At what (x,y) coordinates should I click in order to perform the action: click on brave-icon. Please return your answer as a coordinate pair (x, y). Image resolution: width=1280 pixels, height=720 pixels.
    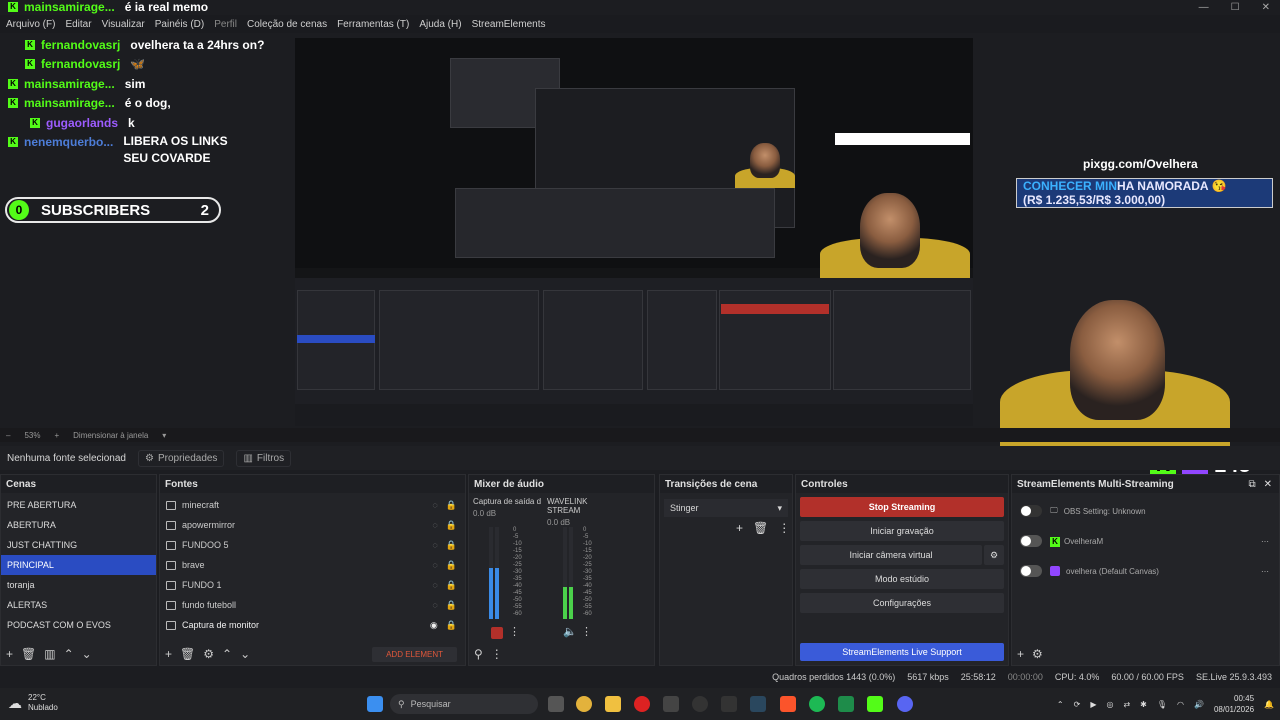
    Looking at the image, I should click on (788, 704).